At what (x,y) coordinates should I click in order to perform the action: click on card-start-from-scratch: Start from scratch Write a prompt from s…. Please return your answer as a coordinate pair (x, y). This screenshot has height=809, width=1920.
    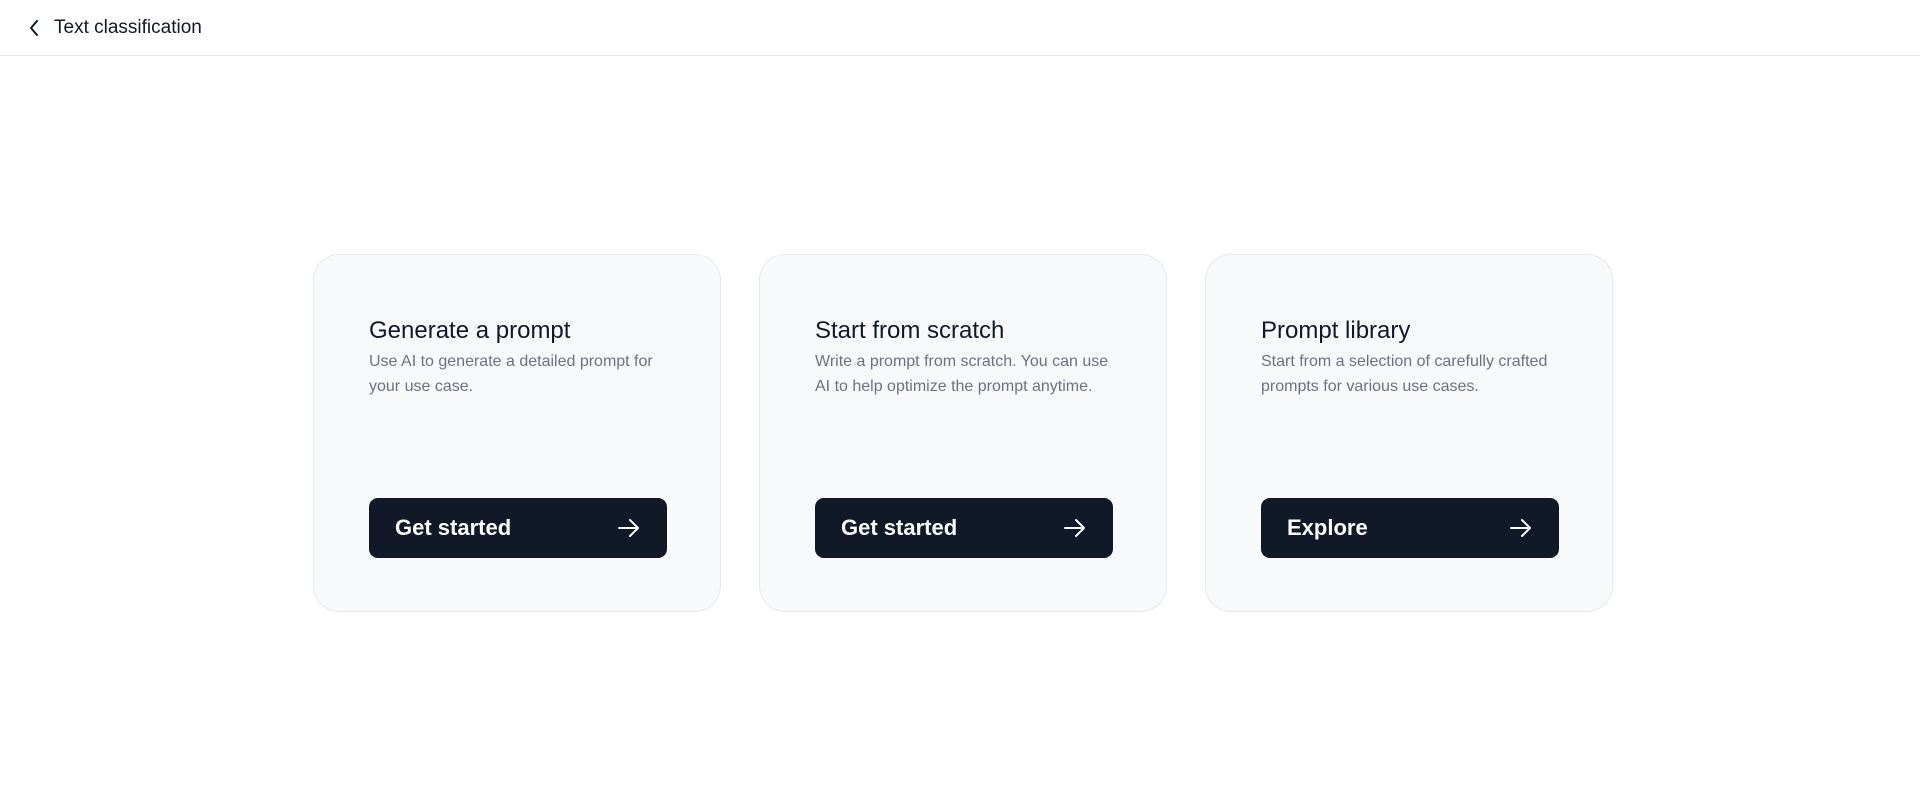
    Looking at the image, I should click on (963, 433).